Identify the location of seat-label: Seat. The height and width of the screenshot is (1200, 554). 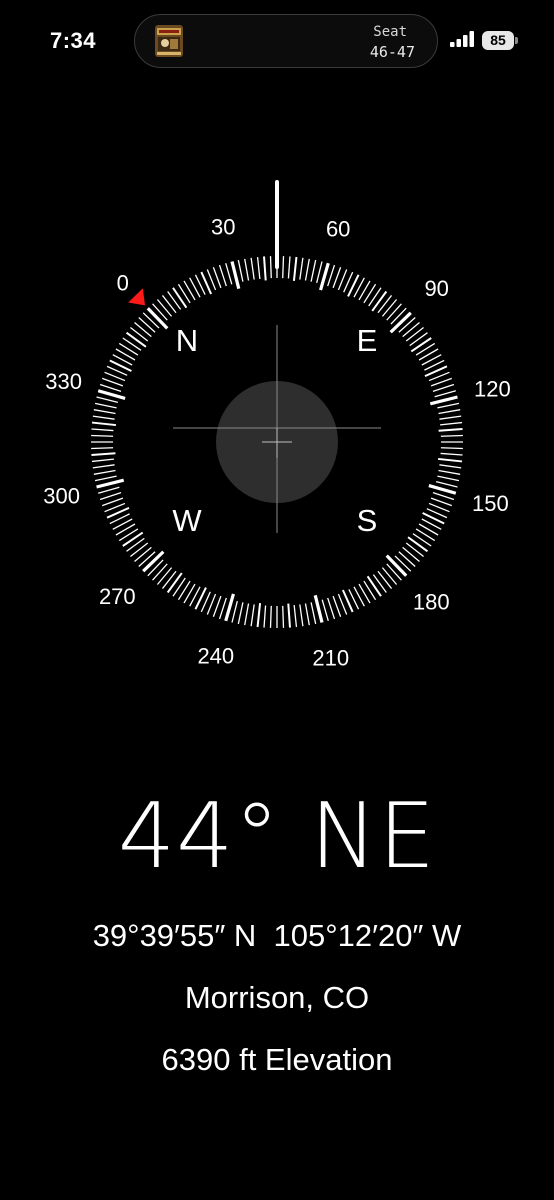
(390, 32).